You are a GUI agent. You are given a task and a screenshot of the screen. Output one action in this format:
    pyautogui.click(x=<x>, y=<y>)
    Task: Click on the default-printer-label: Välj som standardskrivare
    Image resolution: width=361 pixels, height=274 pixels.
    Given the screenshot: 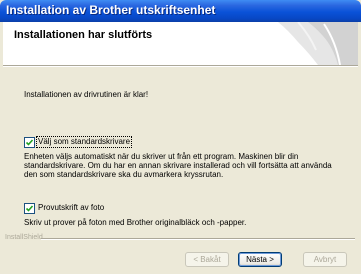 What is the action you would take?
    pyautogui.click(x=84, y=142)
    